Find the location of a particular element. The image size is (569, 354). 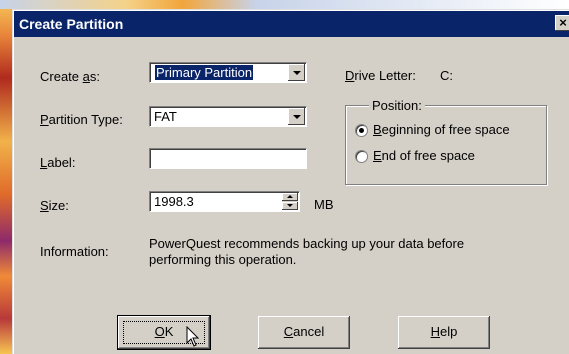

mouse-pointer-icon is located at coordinates (193, 336).